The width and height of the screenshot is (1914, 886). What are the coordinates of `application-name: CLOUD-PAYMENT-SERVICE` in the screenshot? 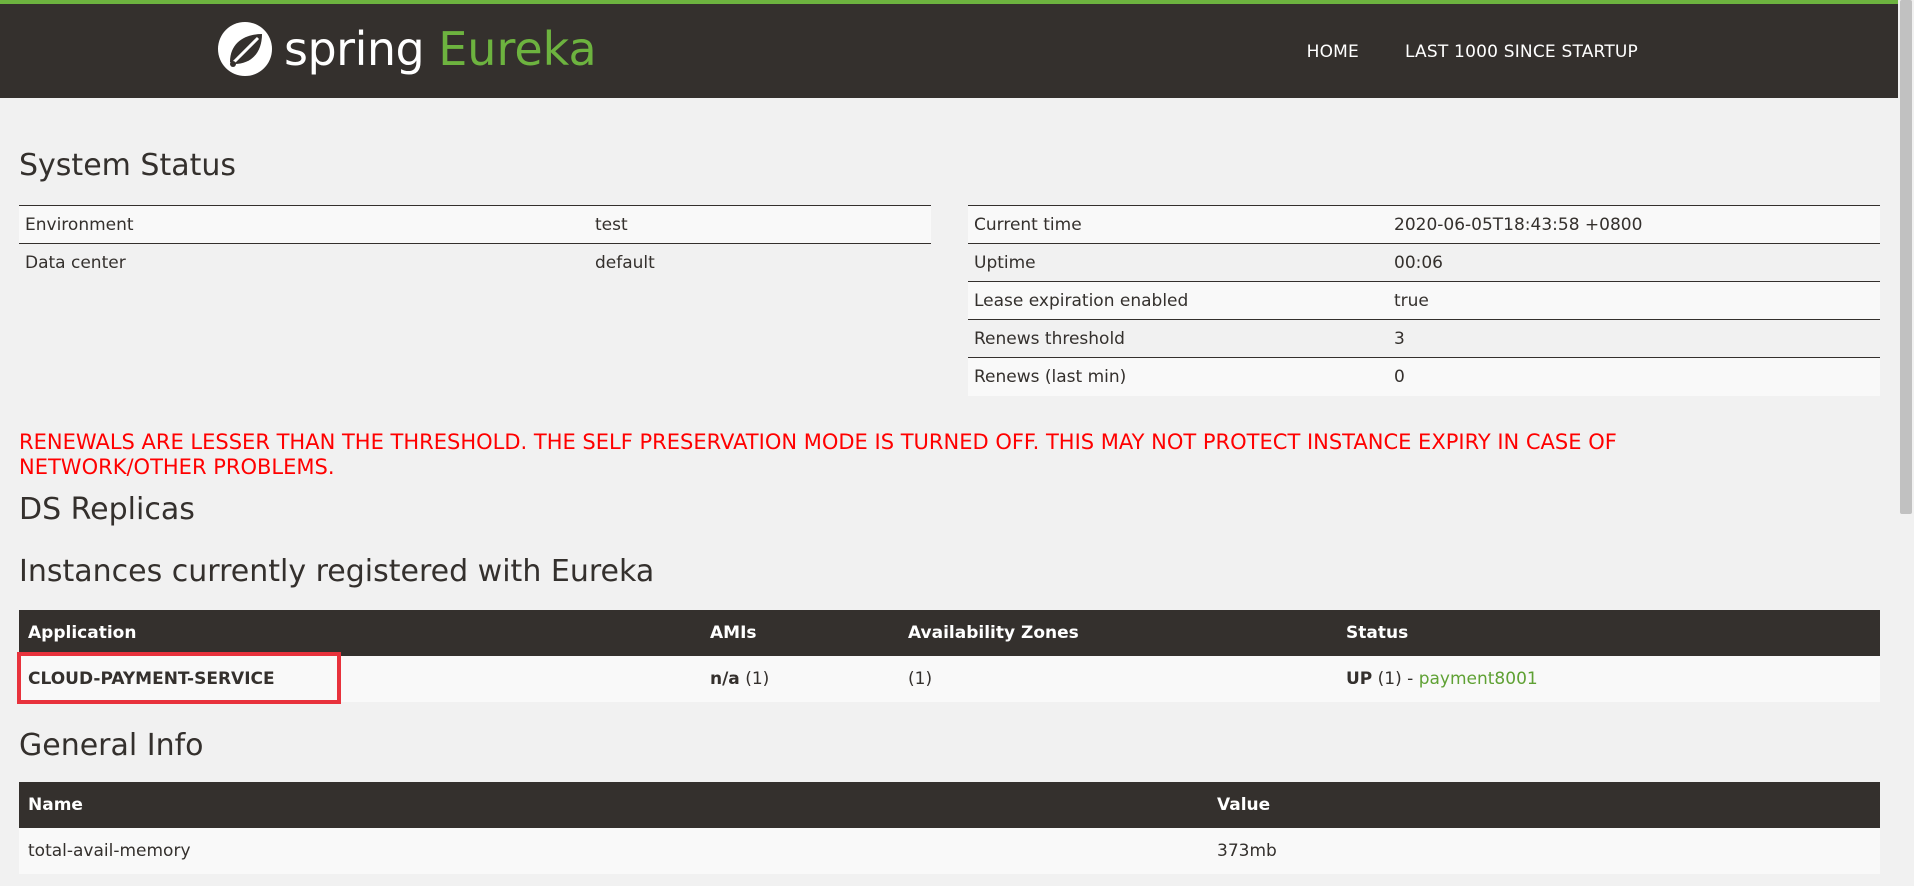 It's located at (151, 679).